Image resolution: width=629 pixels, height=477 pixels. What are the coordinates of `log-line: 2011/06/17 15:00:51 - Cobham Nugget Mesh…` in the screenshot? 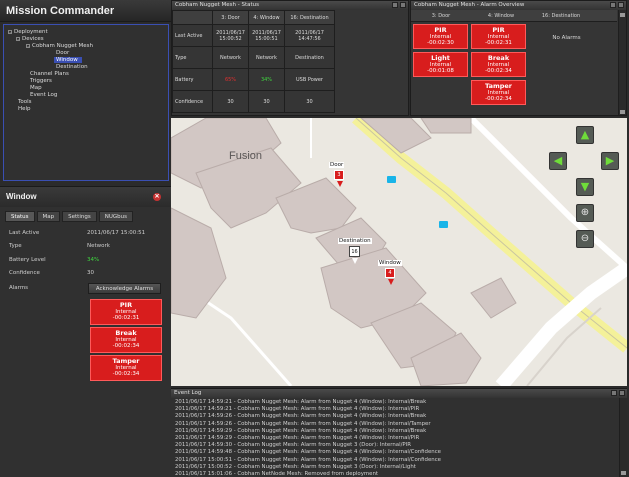 It's located at (308, 459).